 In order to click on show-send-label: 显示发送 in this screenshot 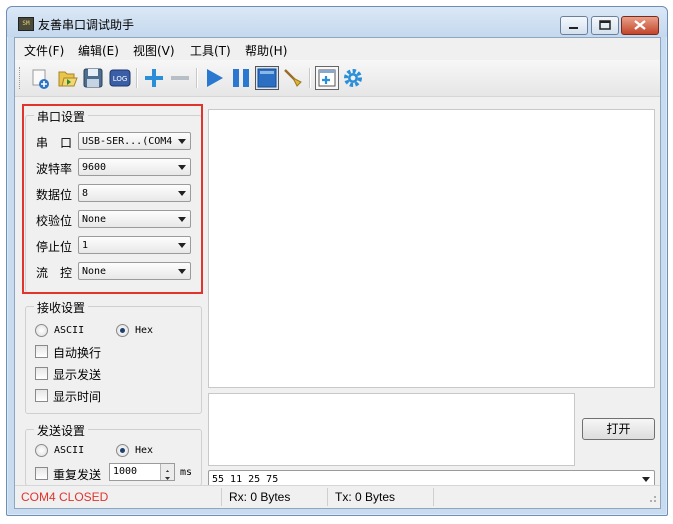, I will do `click(77, 375)`.